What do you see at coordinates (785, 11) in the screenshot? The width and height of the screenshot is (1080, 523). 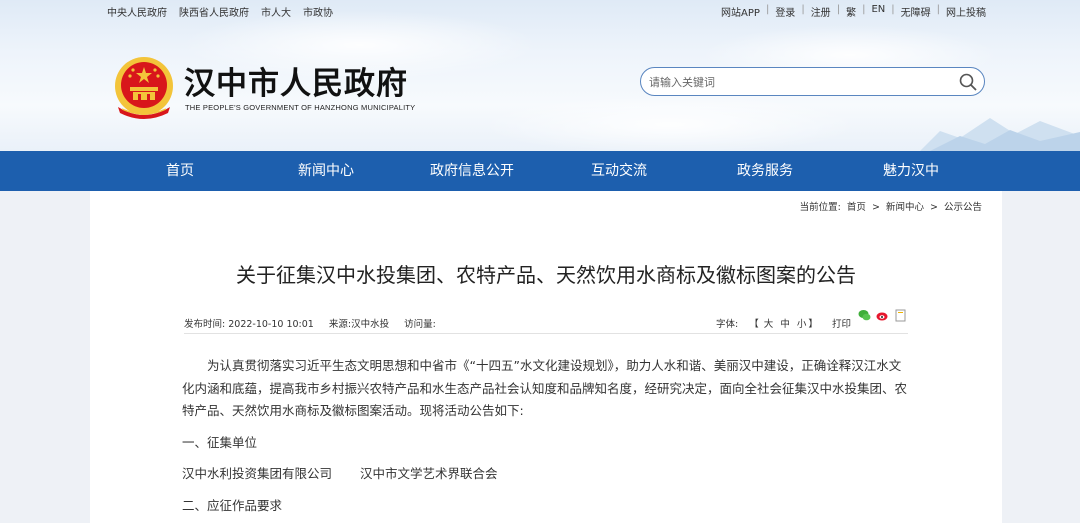 I see `top-link-login: 登录` at bounding box center [785, 11].